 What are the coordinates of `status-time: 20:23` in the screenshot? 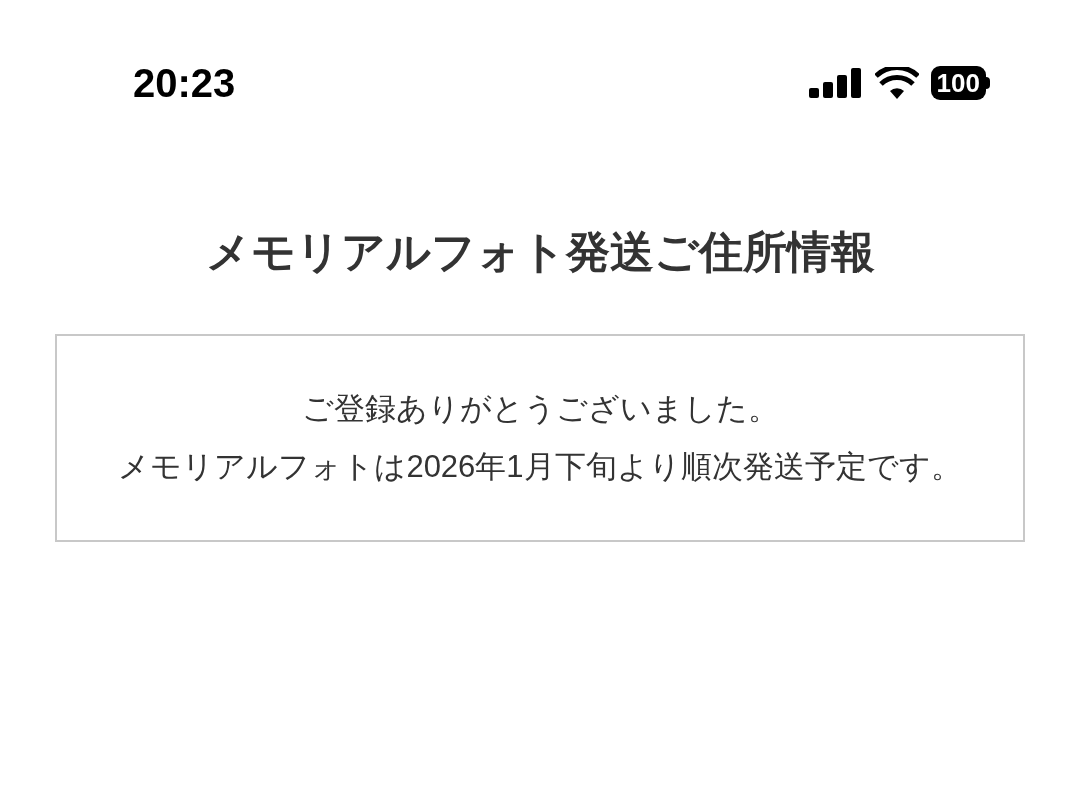 It's located at (184, 82).